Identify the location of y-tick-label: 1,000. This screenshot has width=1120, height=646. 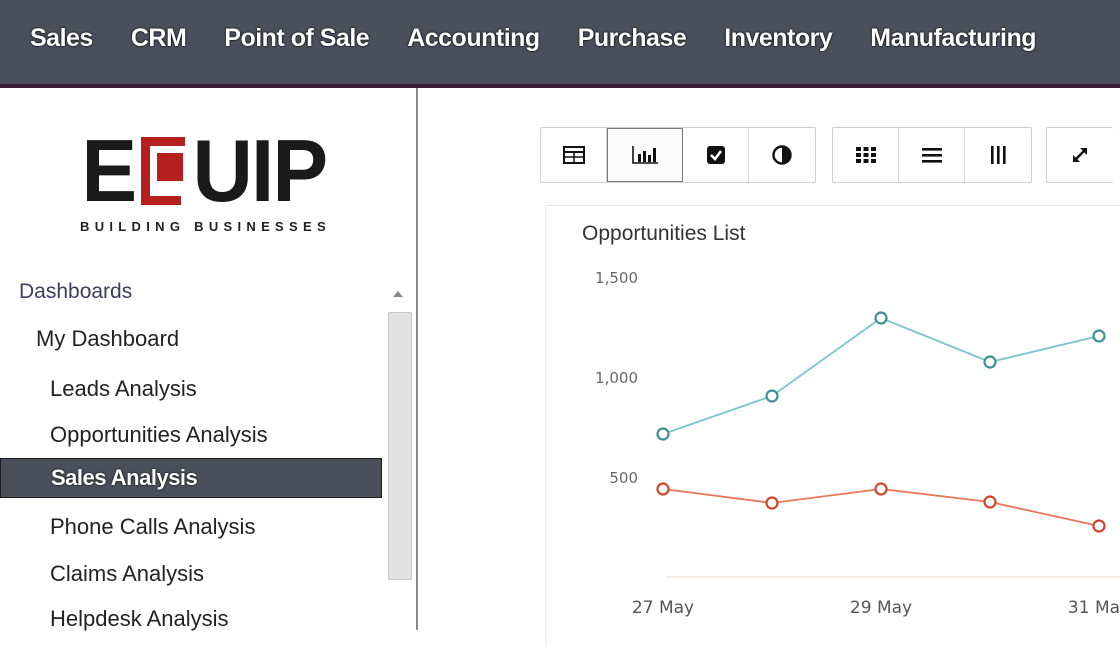
(616, 378).